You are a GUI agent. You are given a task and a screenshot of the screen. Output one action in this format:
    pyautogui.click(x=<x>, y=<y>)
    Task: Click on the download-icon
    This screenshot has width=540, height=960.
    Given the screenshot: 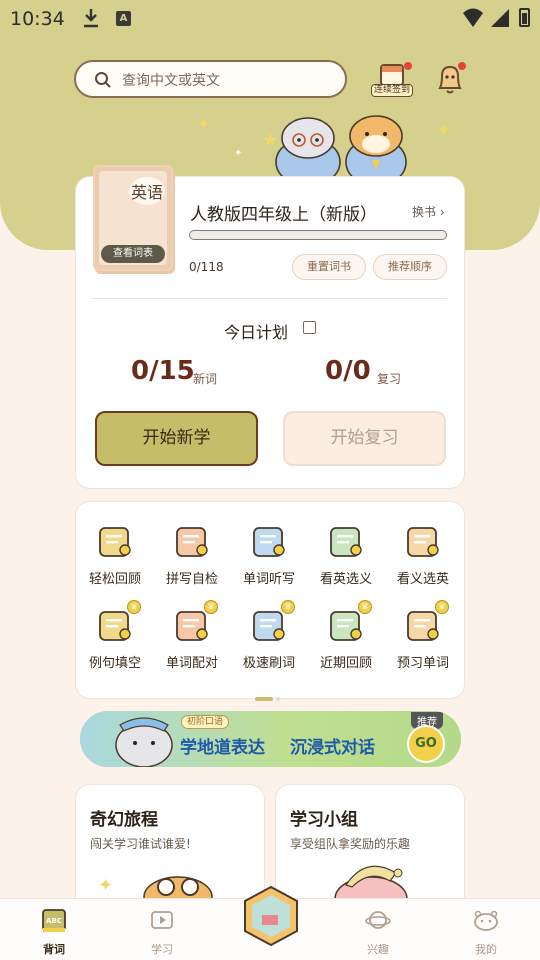 What is the action you would take?
    pyautogui.click(x=91, y=18)
    